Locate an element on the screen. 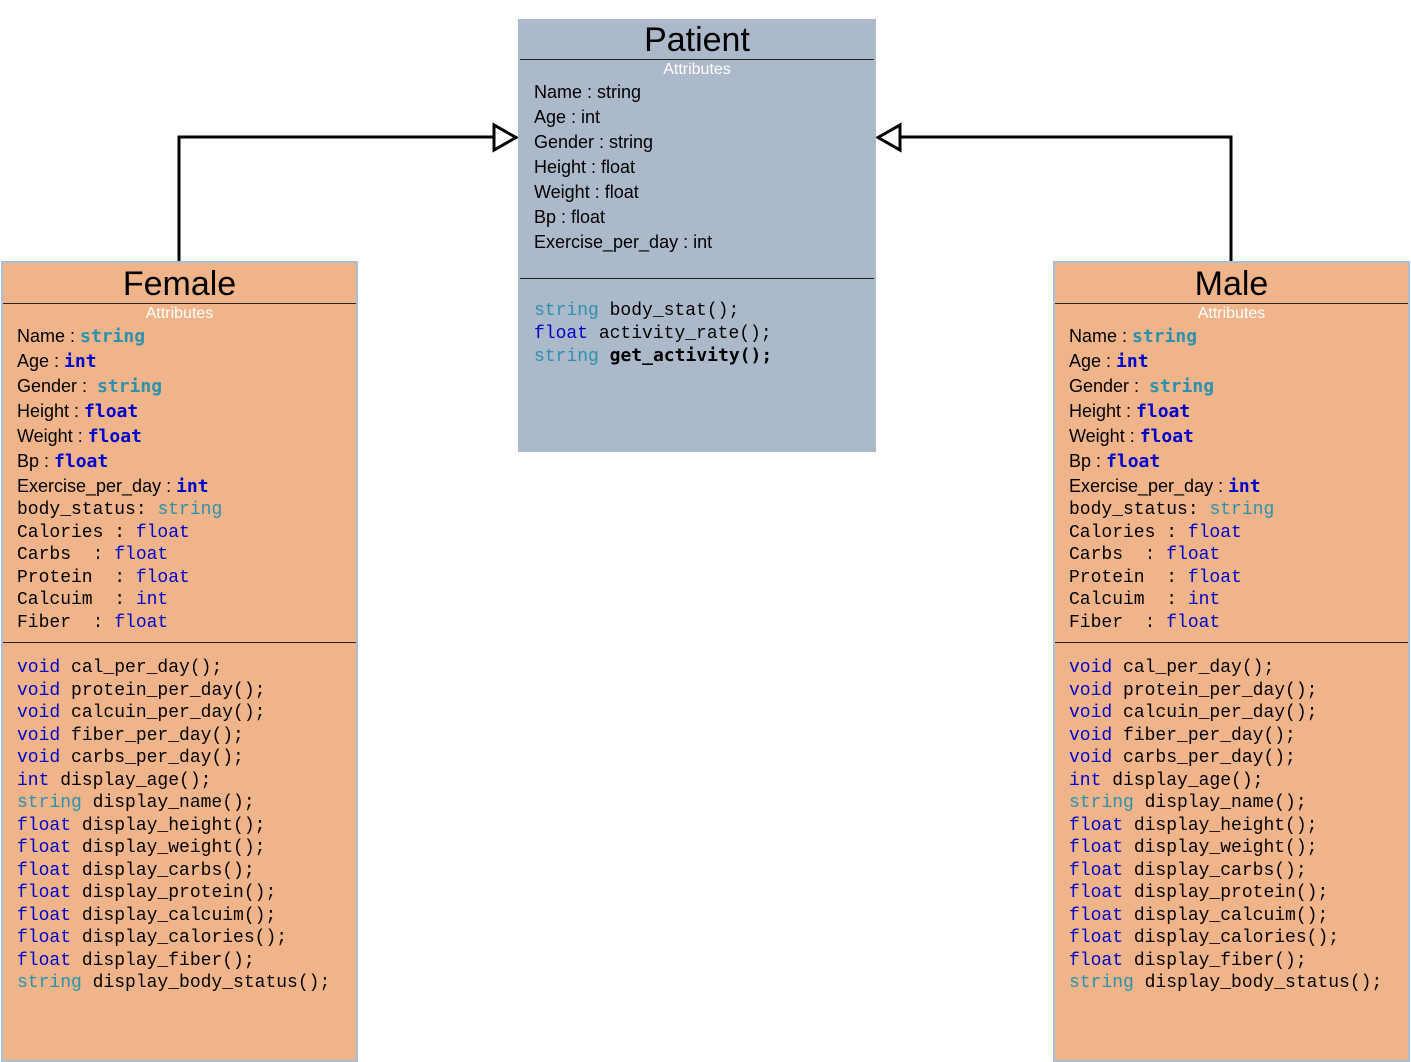 Image resolution: width=1411 pixels, height=1062 pixels. attribute-name: Carbs : is located at coordinates (1118, 555).